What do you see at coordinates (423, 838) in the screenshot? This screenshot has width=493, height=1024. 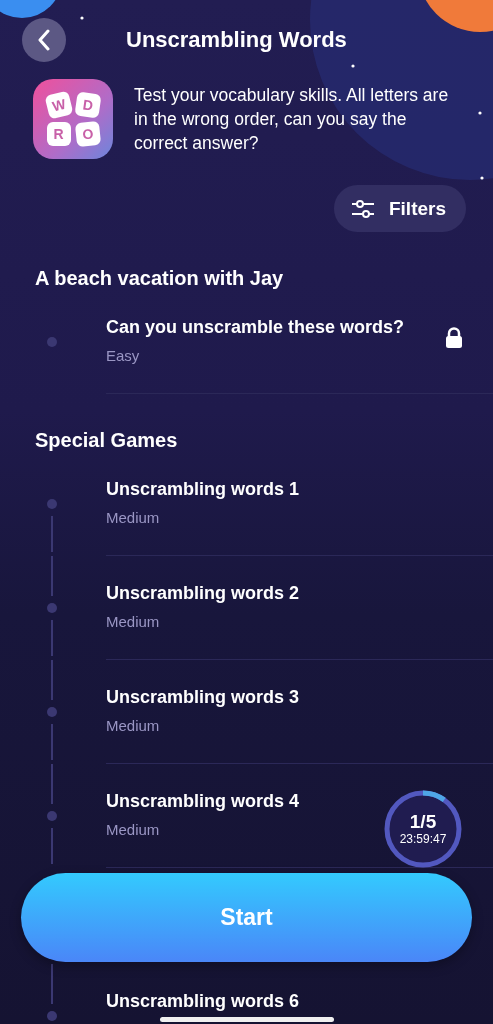 I see `countdown-time: 23:59:47` at bounding box center [423, 838].